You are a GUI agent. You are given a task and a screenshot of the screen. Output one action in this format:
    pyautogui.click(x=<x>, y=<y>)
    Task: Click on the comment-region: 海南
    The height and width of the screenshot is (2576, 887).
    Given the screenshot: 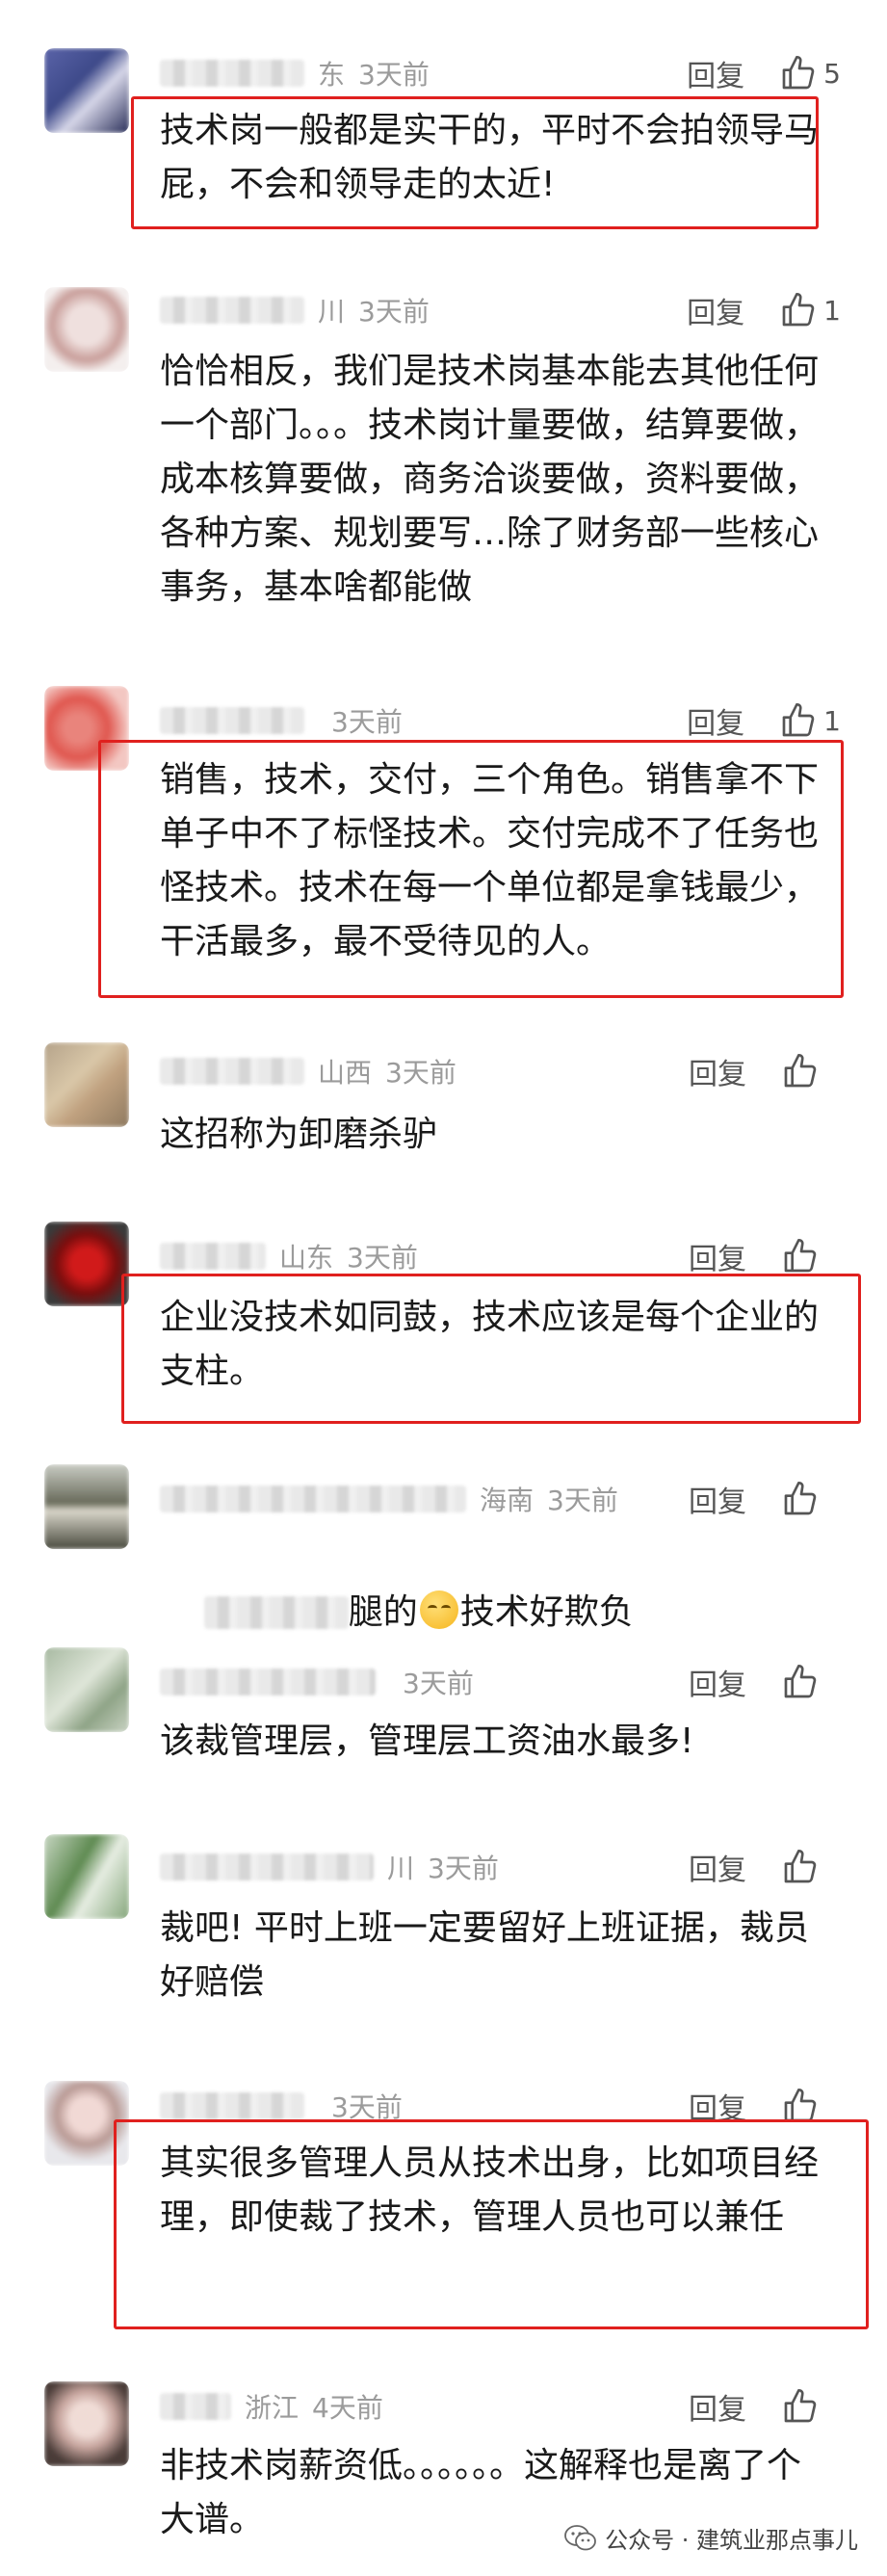 What is the action you would take?
    pyautogui.click(x=507, y=1501)
    